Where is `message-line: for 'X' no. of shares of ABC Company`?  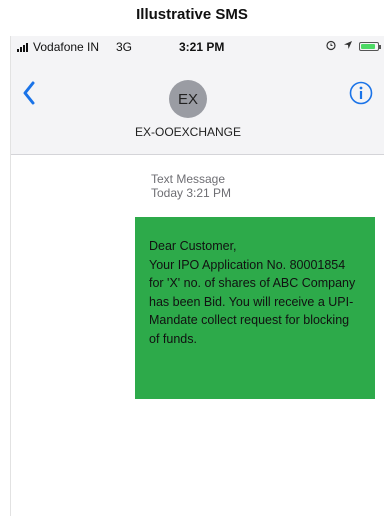
message-line: for 'X' no. of shares of ABC Company is located at coordinates (252, 283).